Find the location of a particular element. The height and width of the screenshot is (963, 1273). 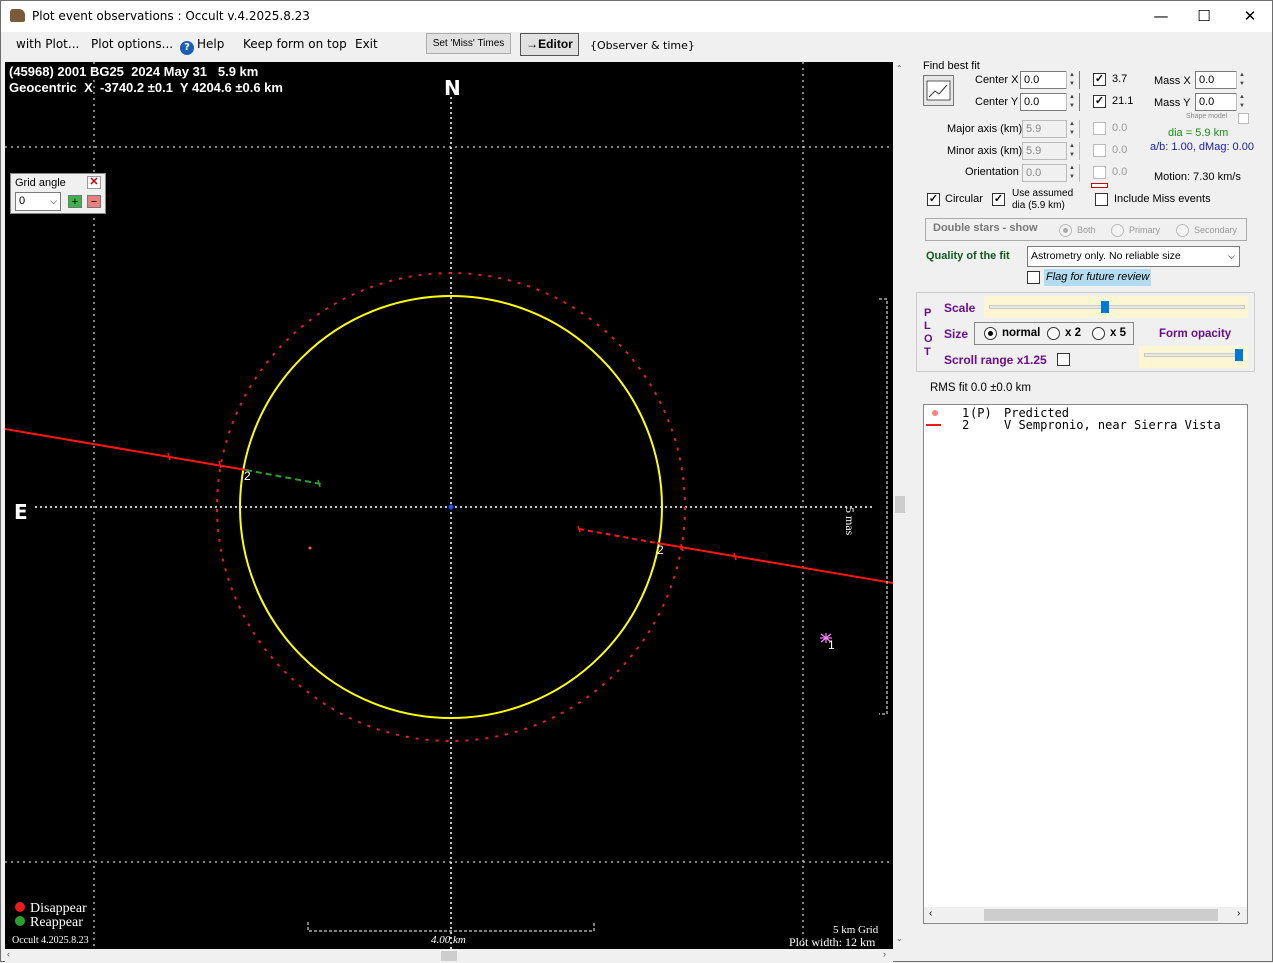

list-item-name: V Sempronio, near Sierra Vista is located at coordinates (1112, 425).